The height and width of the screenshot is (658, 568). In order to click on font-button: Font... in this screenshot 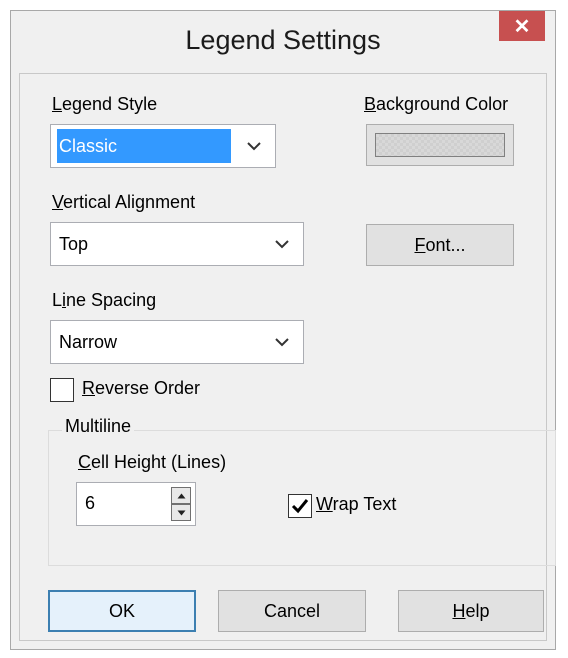, I will do `click(440, 245)`.